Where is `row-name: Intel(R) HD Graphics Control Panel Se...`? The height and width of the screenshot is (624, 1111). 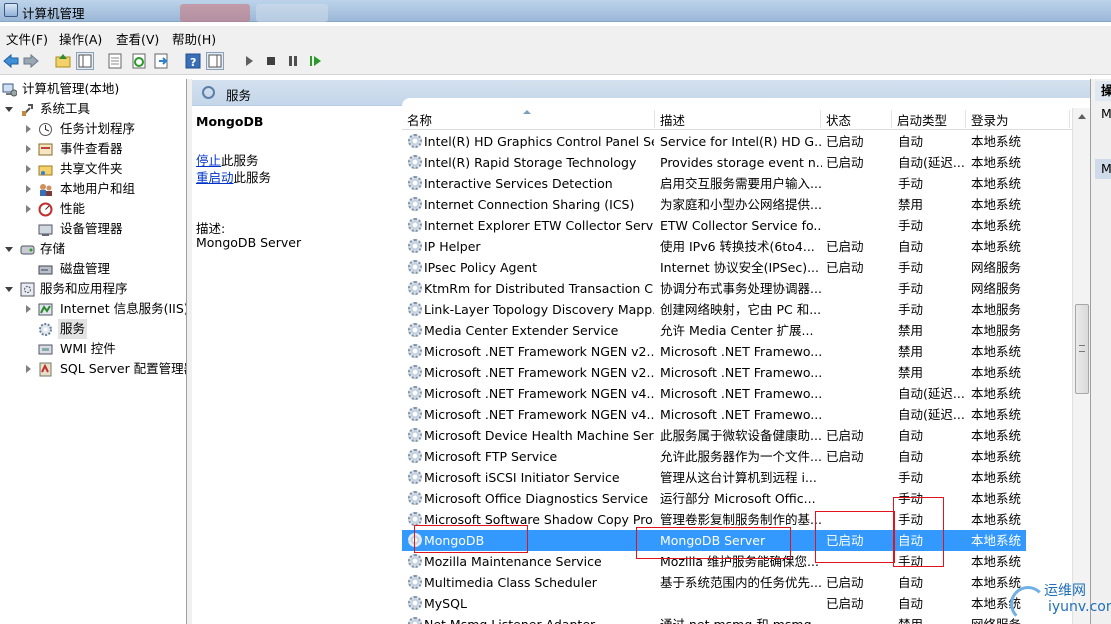
row-name: Intel(R) HD Graphics Control Panel Se... is located at coordinates (539, 141).